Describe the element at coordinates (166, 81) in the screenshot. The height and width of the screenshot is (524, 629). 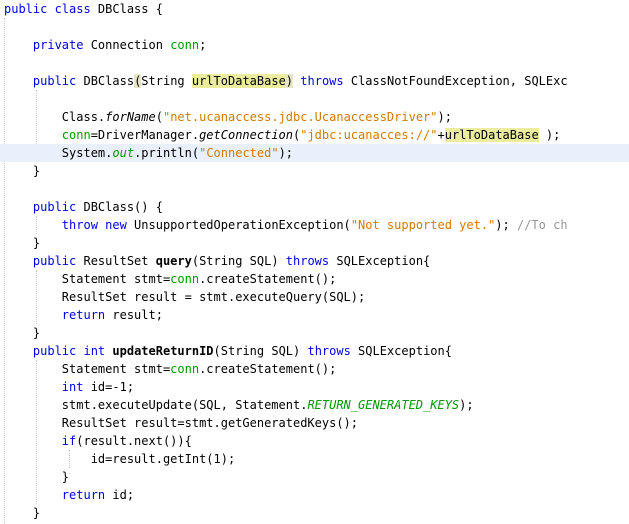
I see `code-token: String` at that location.